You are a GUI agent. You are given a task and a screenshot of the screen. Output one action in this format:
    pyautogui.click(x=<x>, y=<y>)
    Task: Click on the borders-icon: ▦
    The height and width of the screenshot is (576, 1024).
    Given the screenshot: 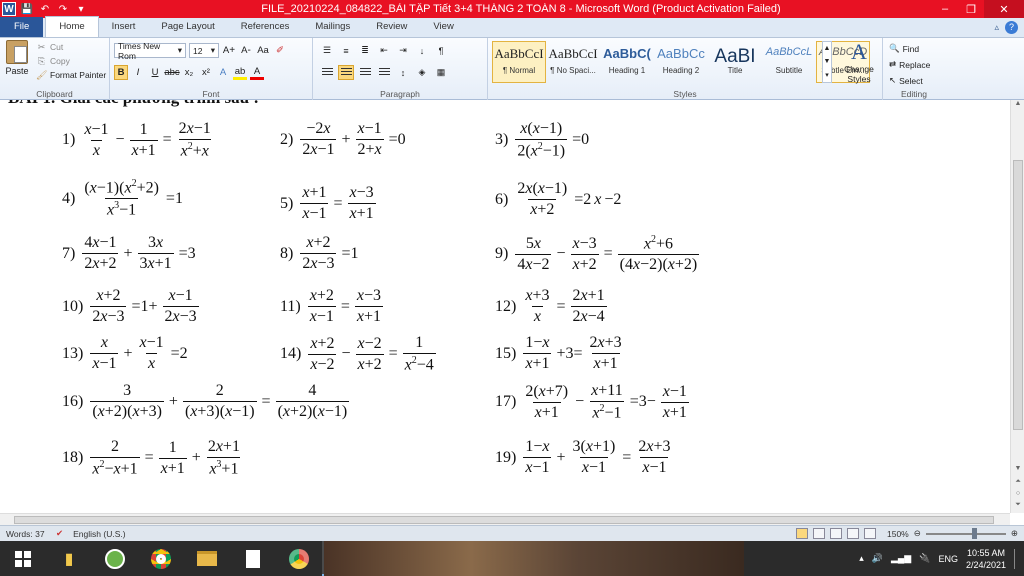 What is the action you would take?
    pyautogui.click(x=441, y=72)
    